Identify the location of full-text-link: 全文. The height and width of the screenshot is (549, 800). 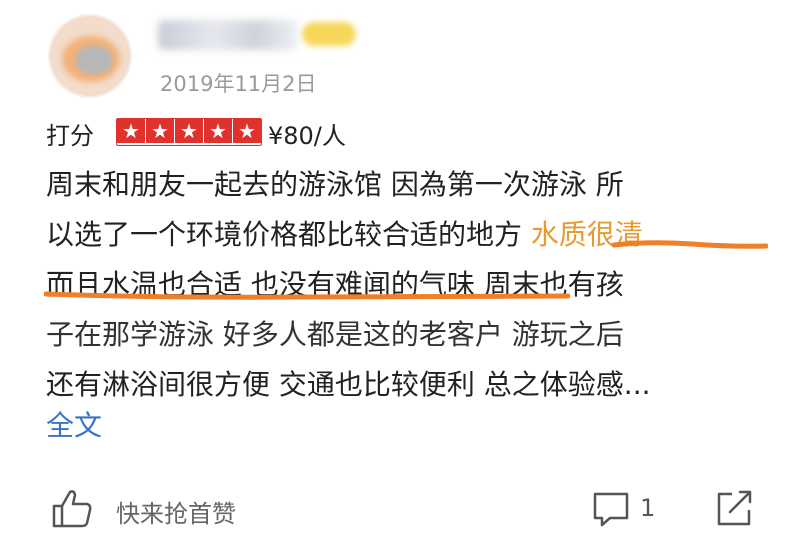
(74, 424).